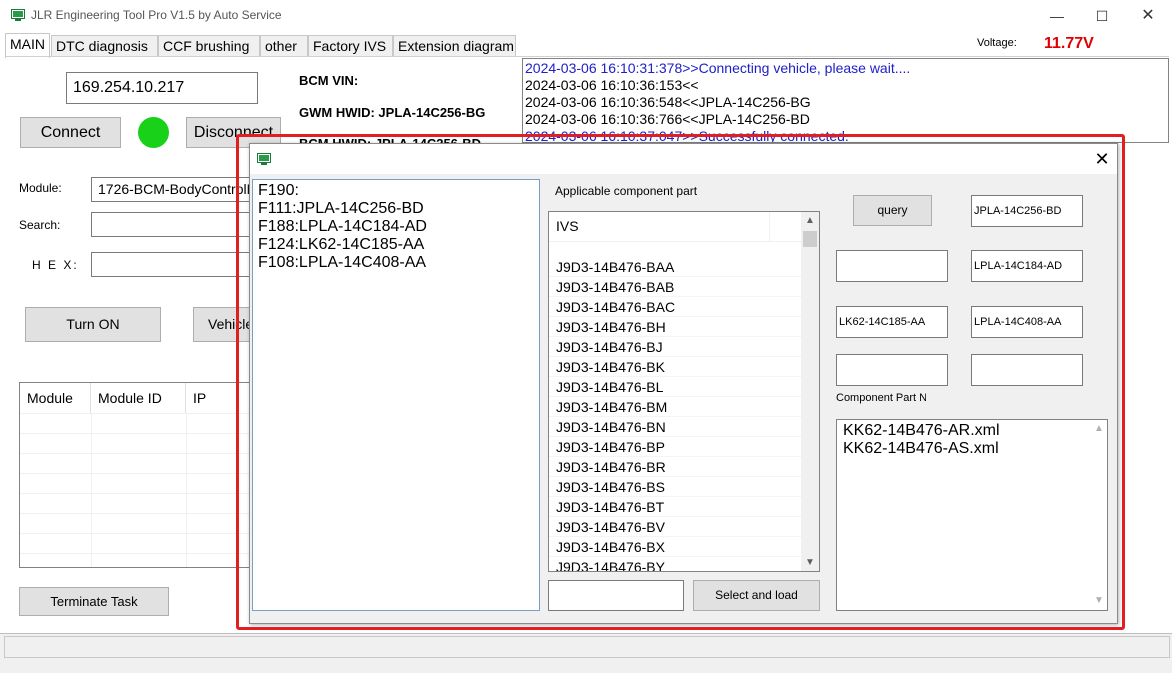 The image size is (1172, 673). Describe the element at coordinates (341, 208) in the screenshot. I see `dtc-line: F111:JPLA-14C256-BD` at that location.